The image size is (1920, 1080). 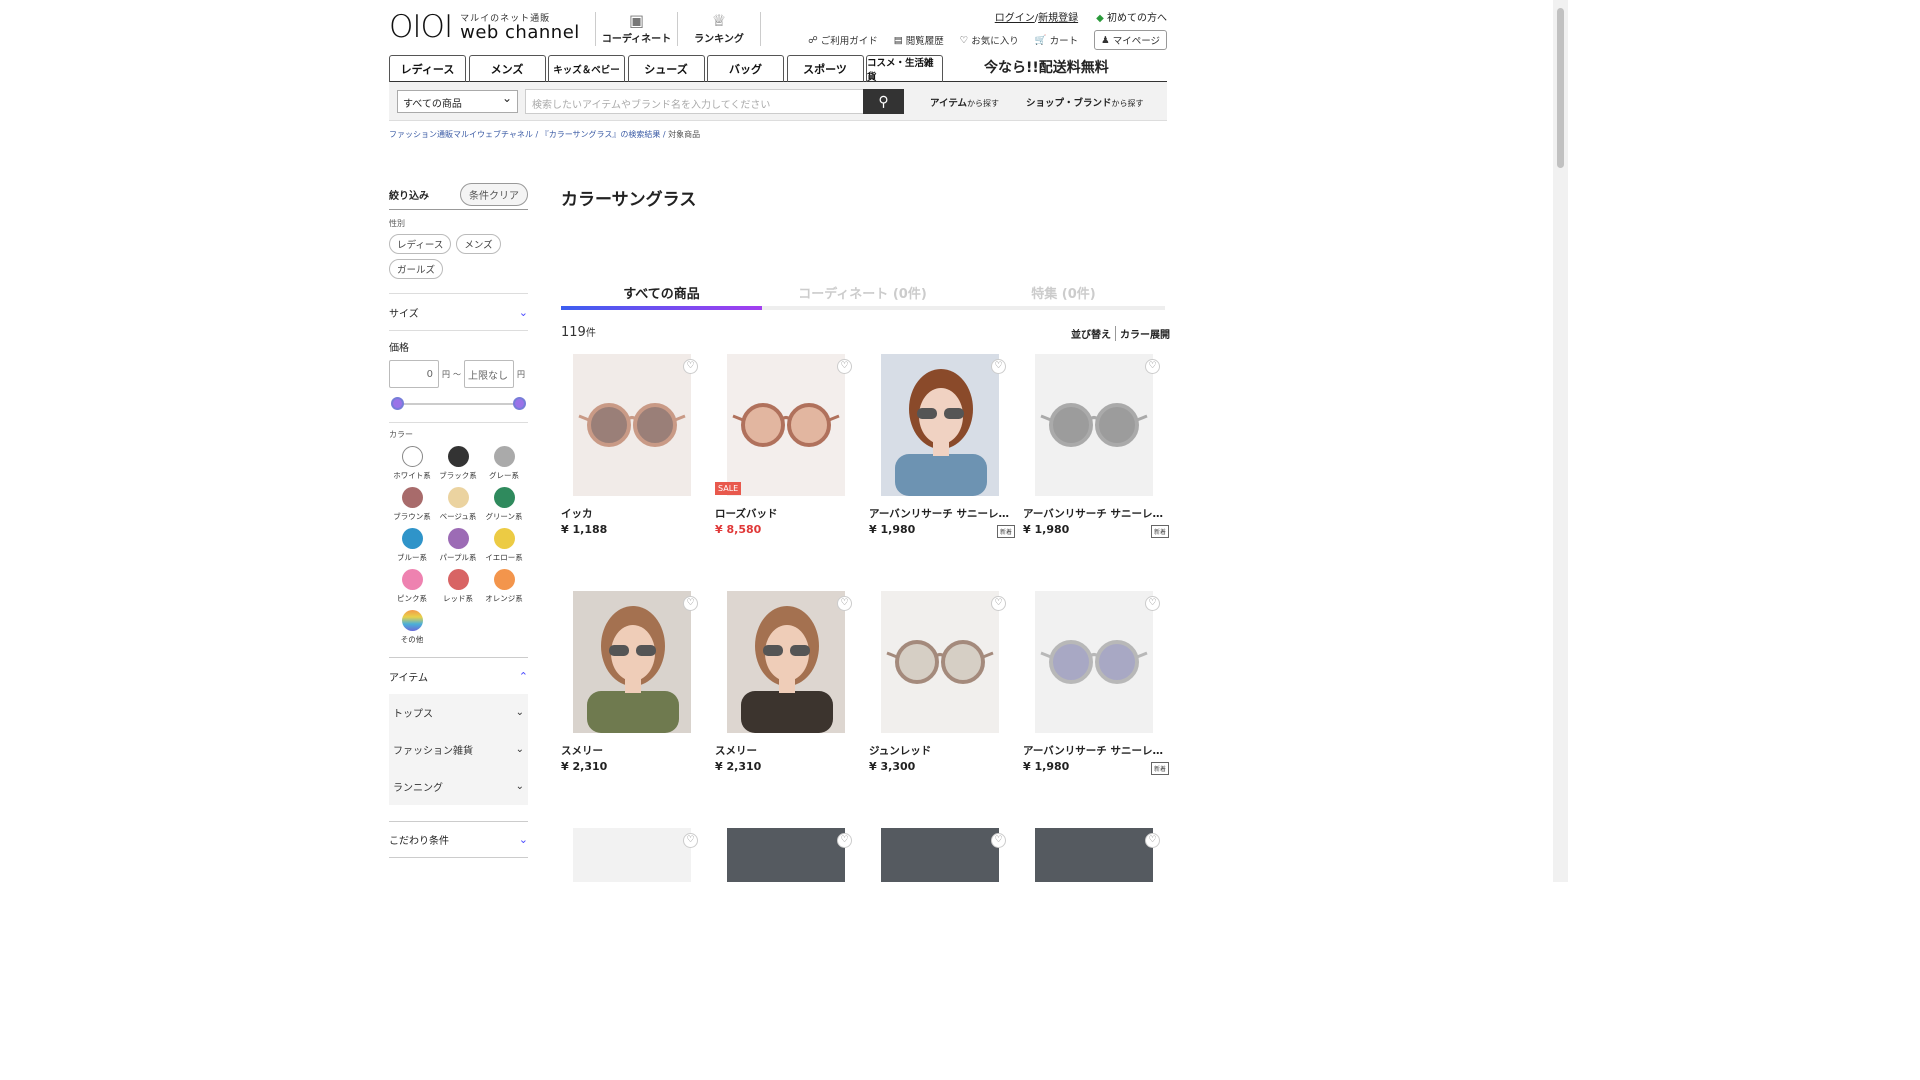 What do you see at coordinates (964, 102) in the screenshot?
I see `search-by-item-link: アイテムから探す` at bounding box center [964, 102].